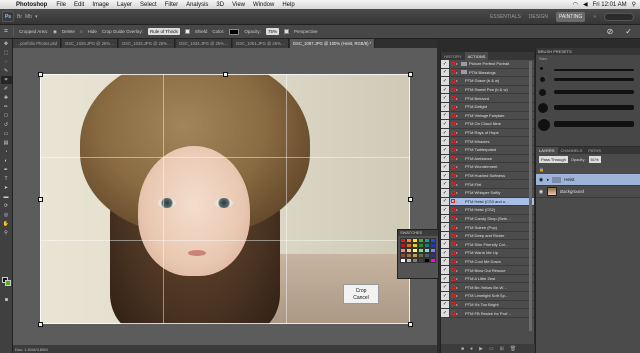 Image resolution: width=640 pixels, height=353 pixels. Describe the element at coordinates (55, 32) in the screenshot. I see `delete-radio: ◉` at that location.